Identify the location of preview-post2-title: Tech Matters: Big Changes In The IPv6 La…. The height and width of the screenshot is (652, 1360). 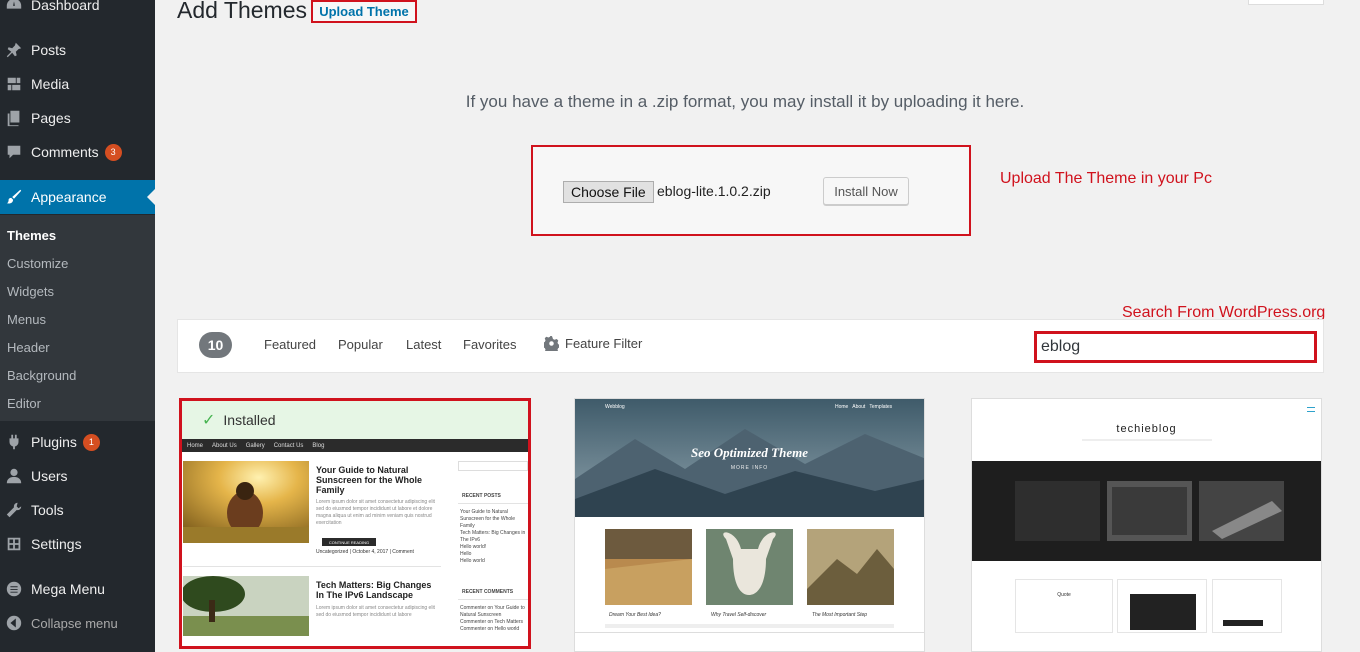
(374, 590).